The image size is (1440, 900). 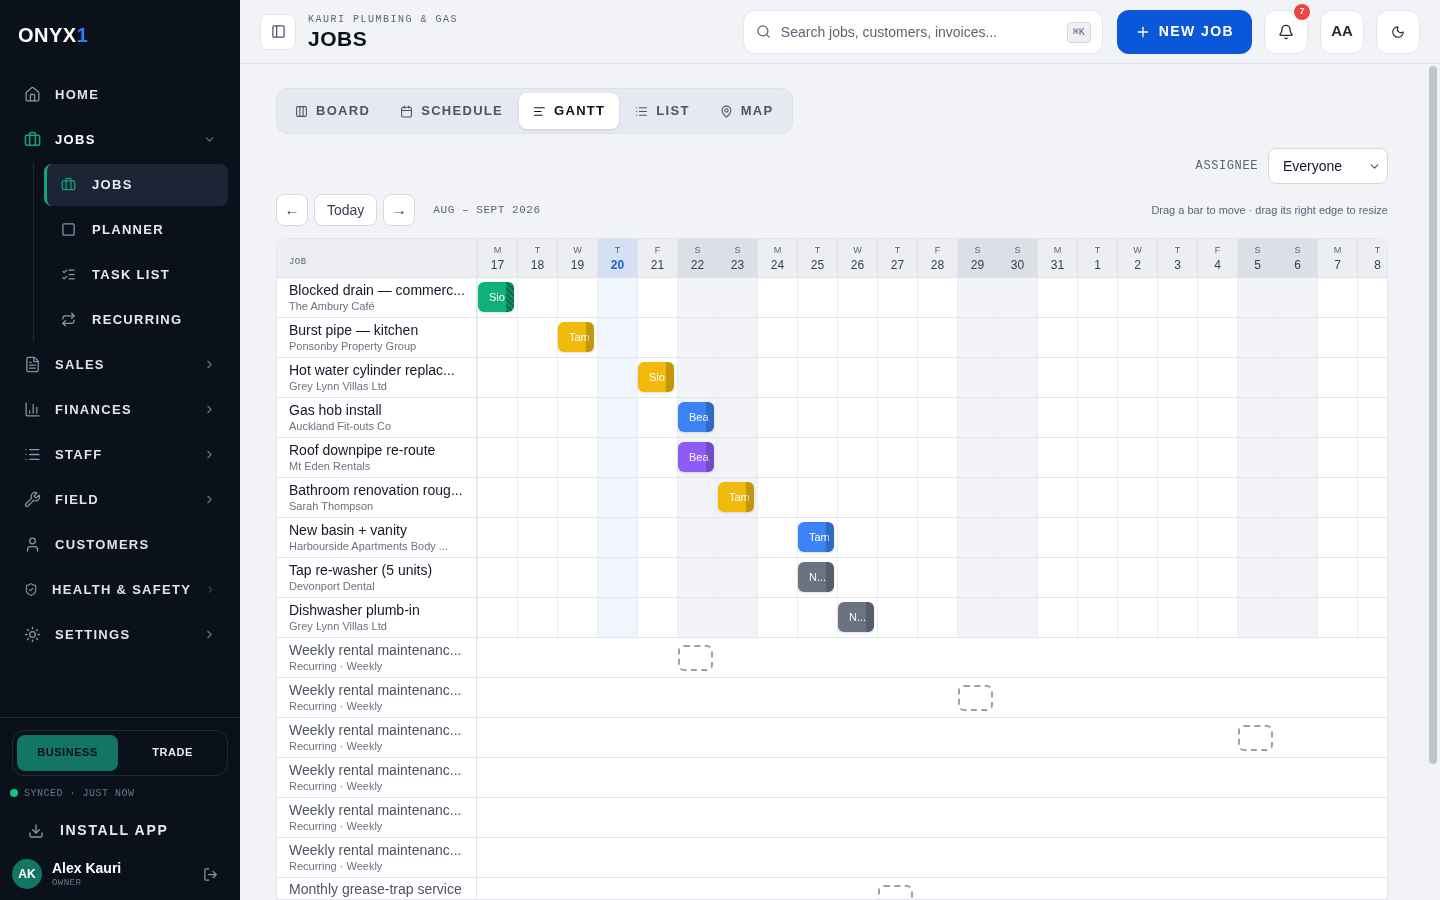 What do you see at coordinates (1433, 415) in the screenshot?
I see `scrollbar` at bounding box center [1433, 415].